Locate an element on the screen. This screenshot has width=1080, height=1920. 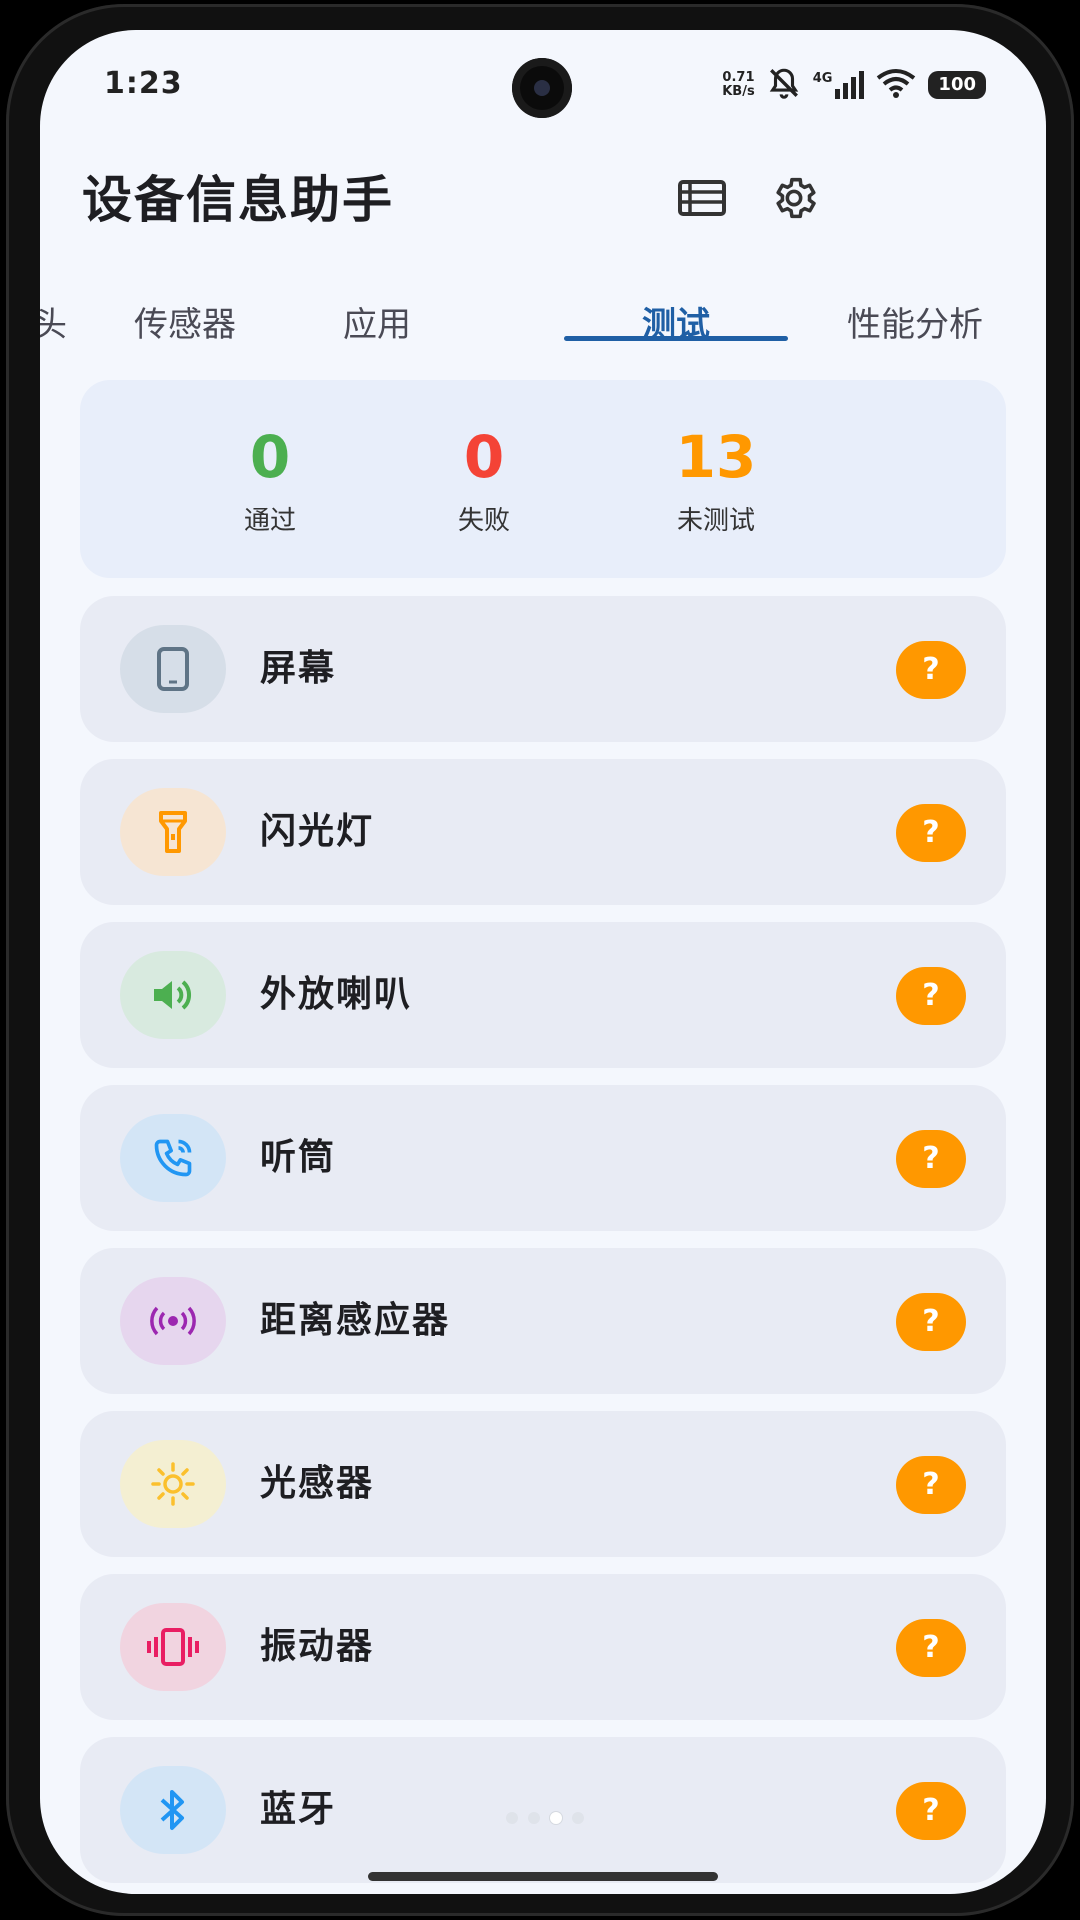
bell-muted-icon is located at coordinates (784, 85).